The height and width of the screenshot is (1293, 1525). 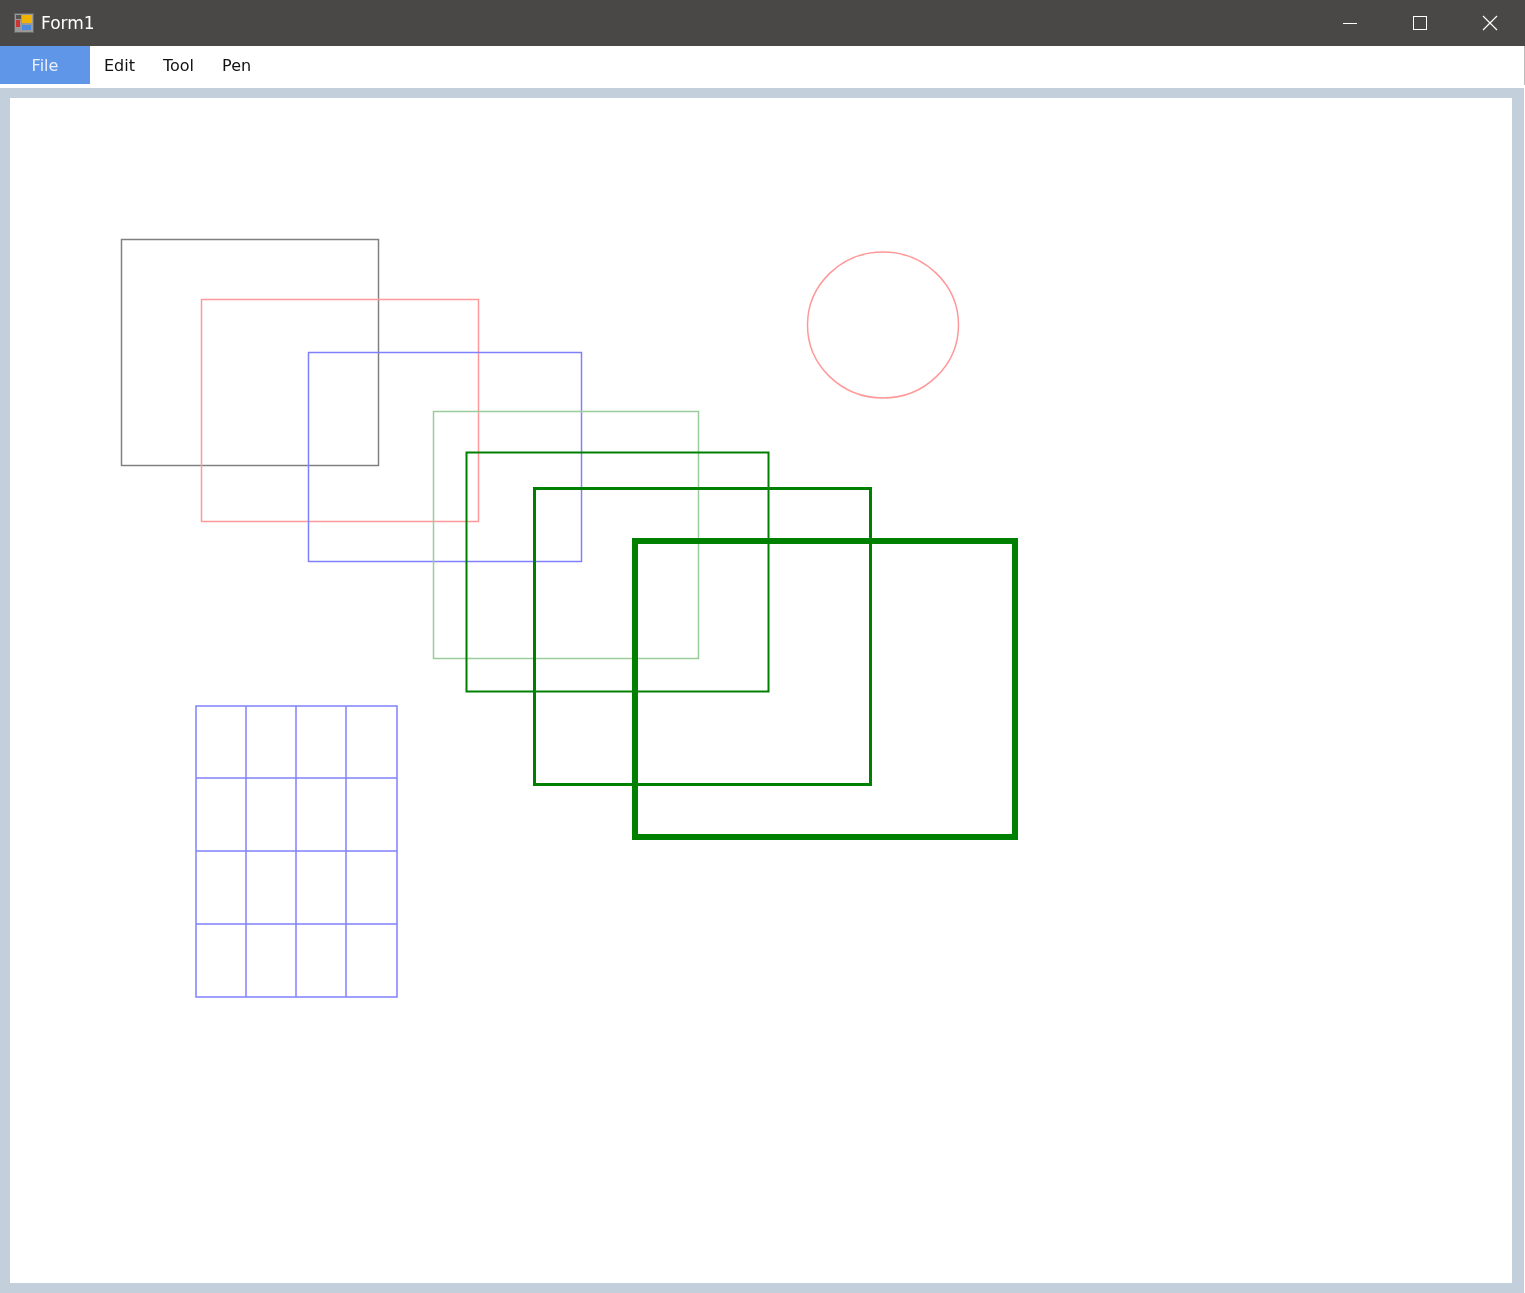 What do you see at coordinates (119, 65) in the screenshot?
I see `menu-item: Edit` at bounding box center [119, 65].